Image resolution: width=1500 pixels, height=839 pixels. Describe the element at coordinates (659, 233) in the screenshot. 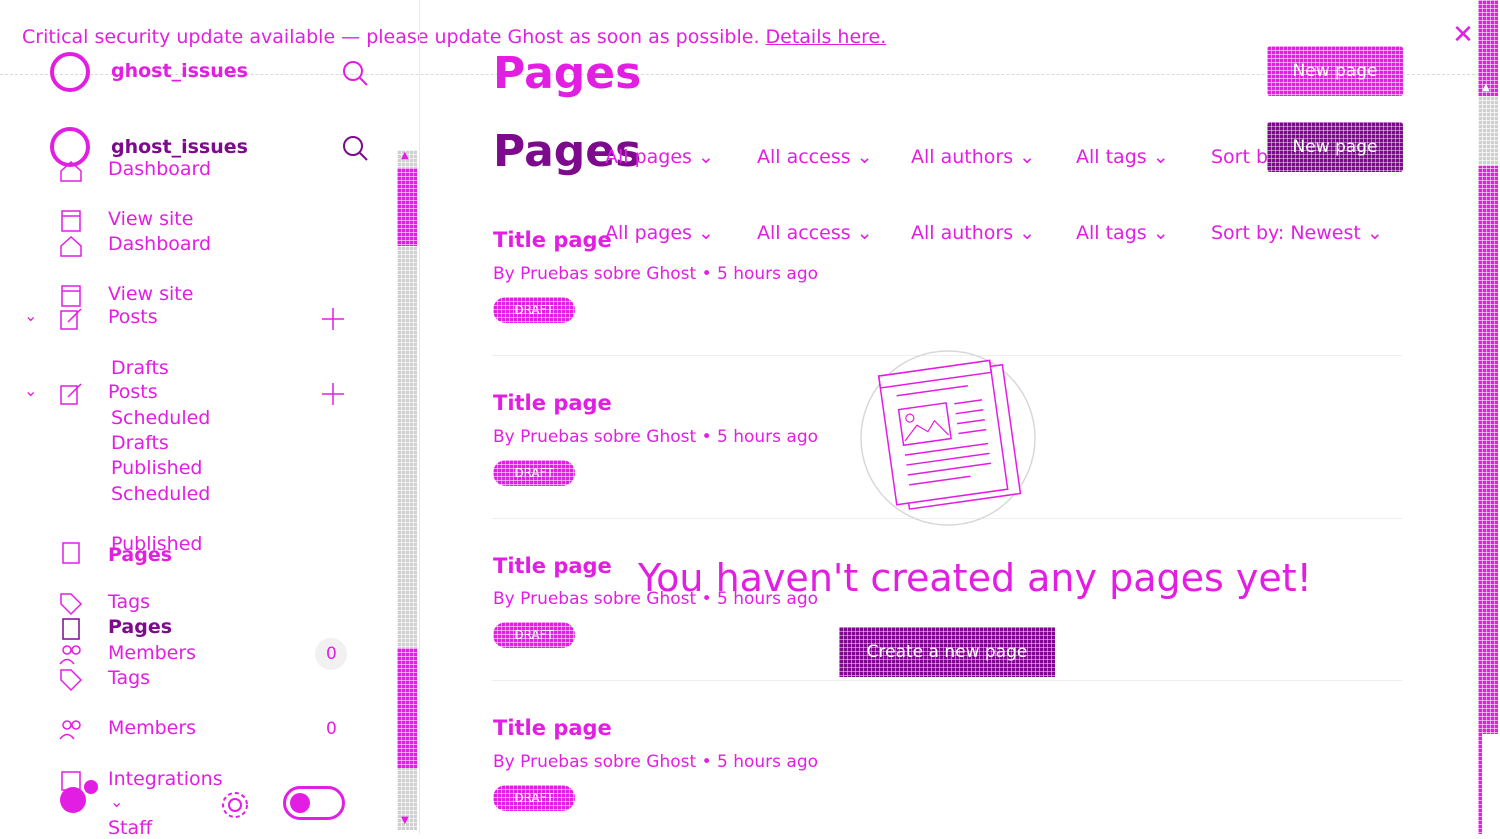

I see `filter-type: All pages ⌄` at that location.